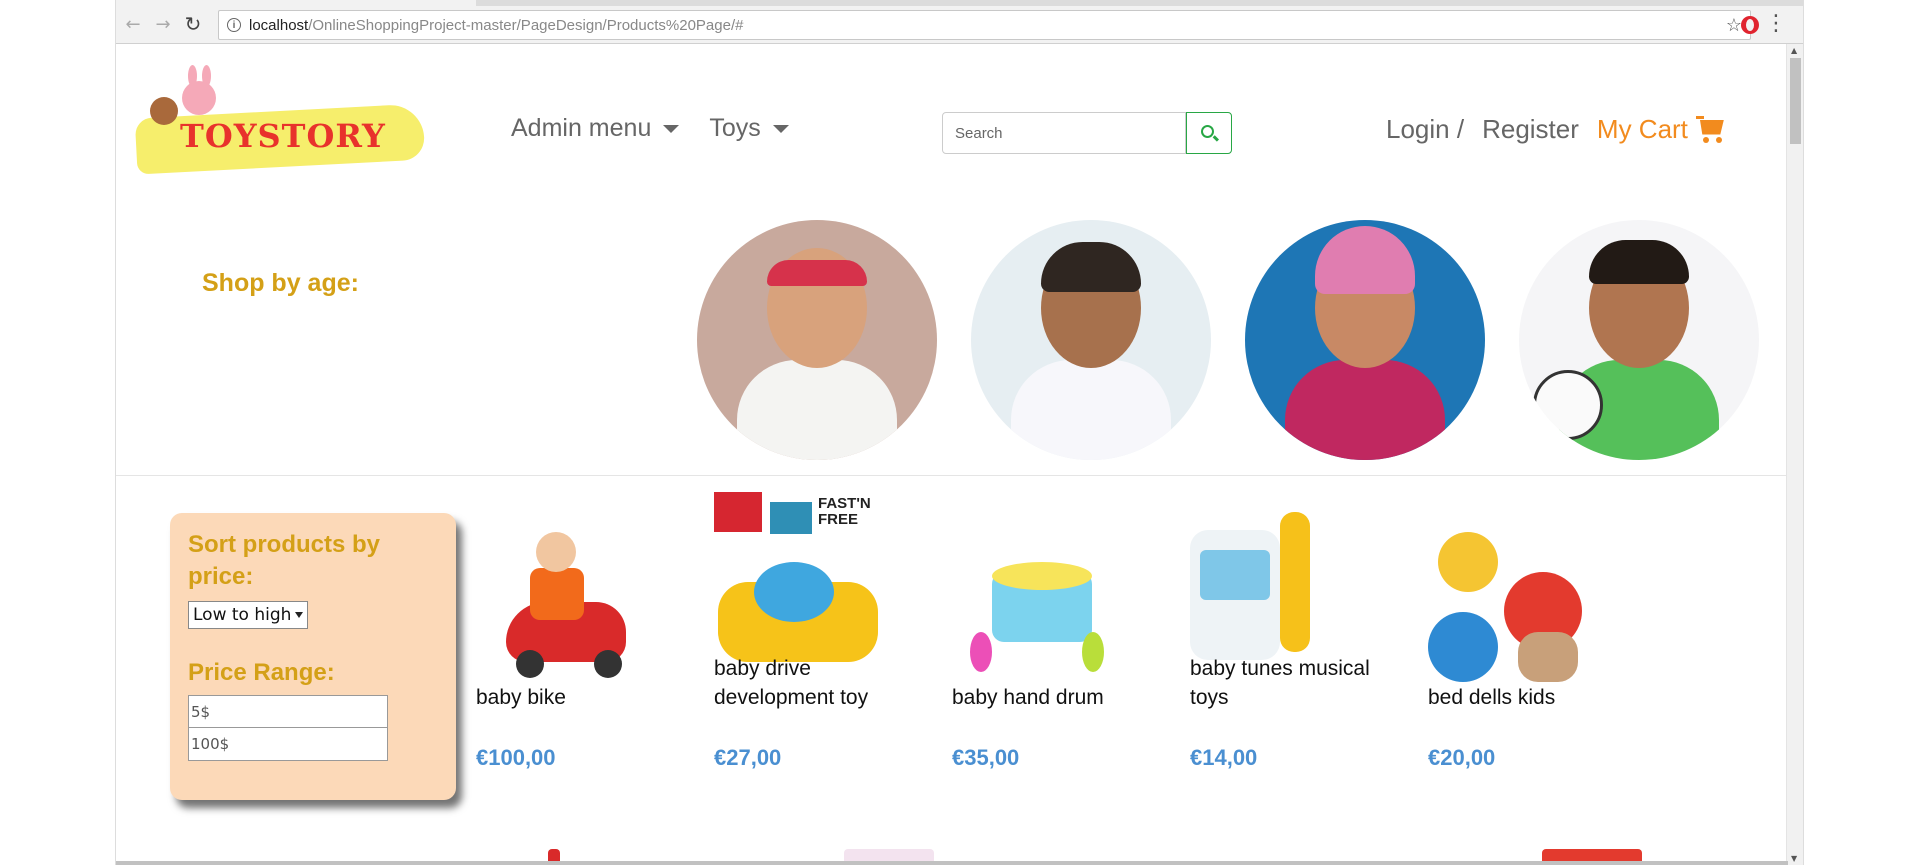 Image resolution: width=1920 pixels, height=865 pixels. I want to click on product-card: baby bike €100,00, so click(595, 652).